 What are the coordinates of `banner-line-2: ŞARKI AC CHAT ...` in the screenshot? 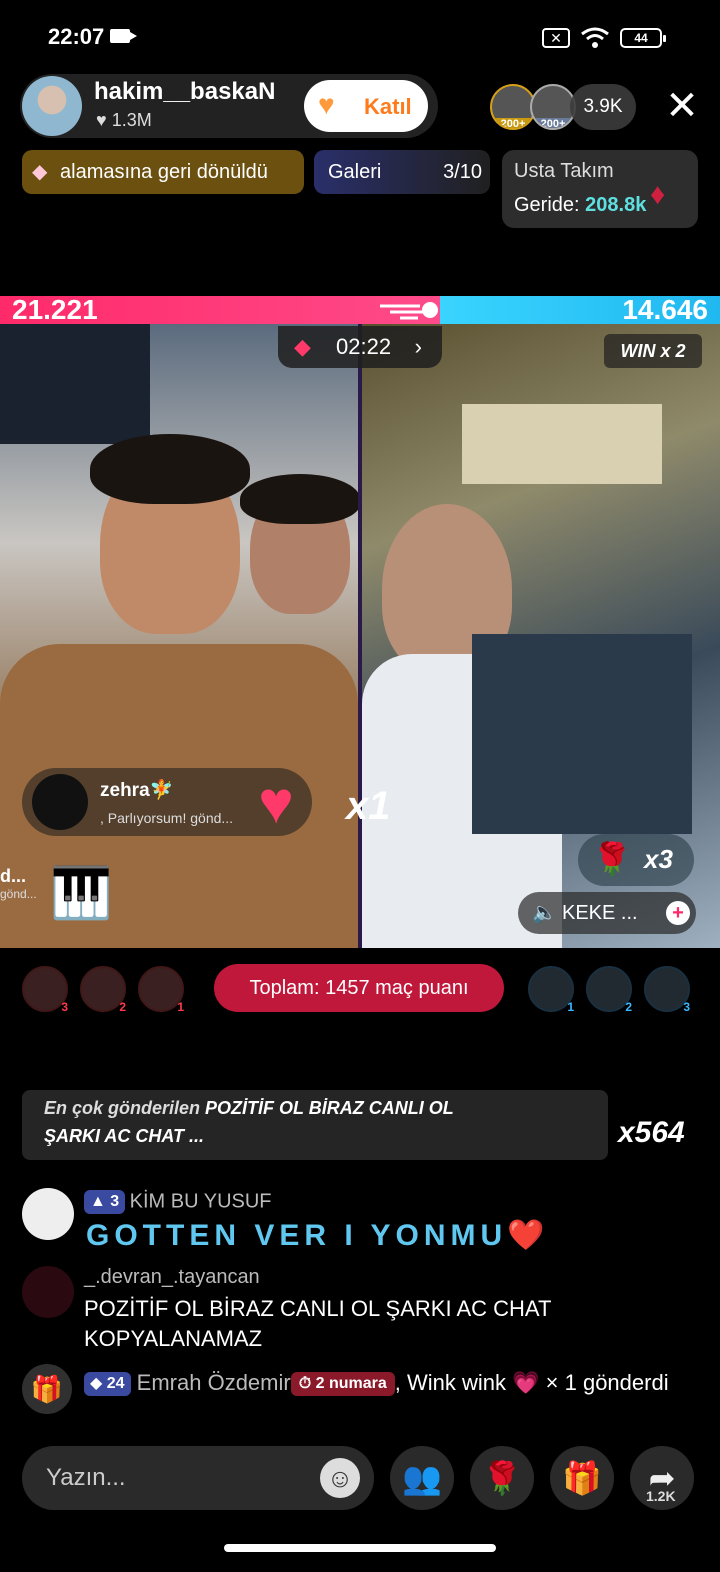 It's located at (124, 1136).